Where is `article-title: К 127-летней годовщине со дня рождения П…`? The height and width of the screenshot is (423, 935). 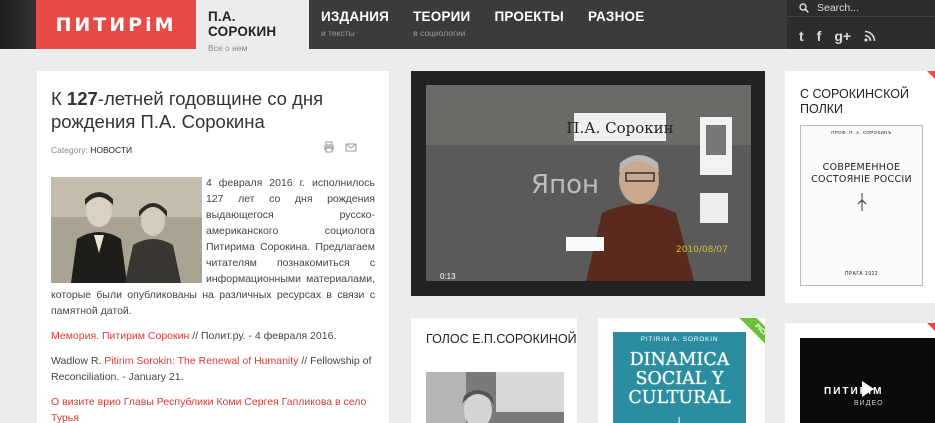 article-title: К 127-летней годовщине со дня рождения П… is located at coordinates (213, 110).